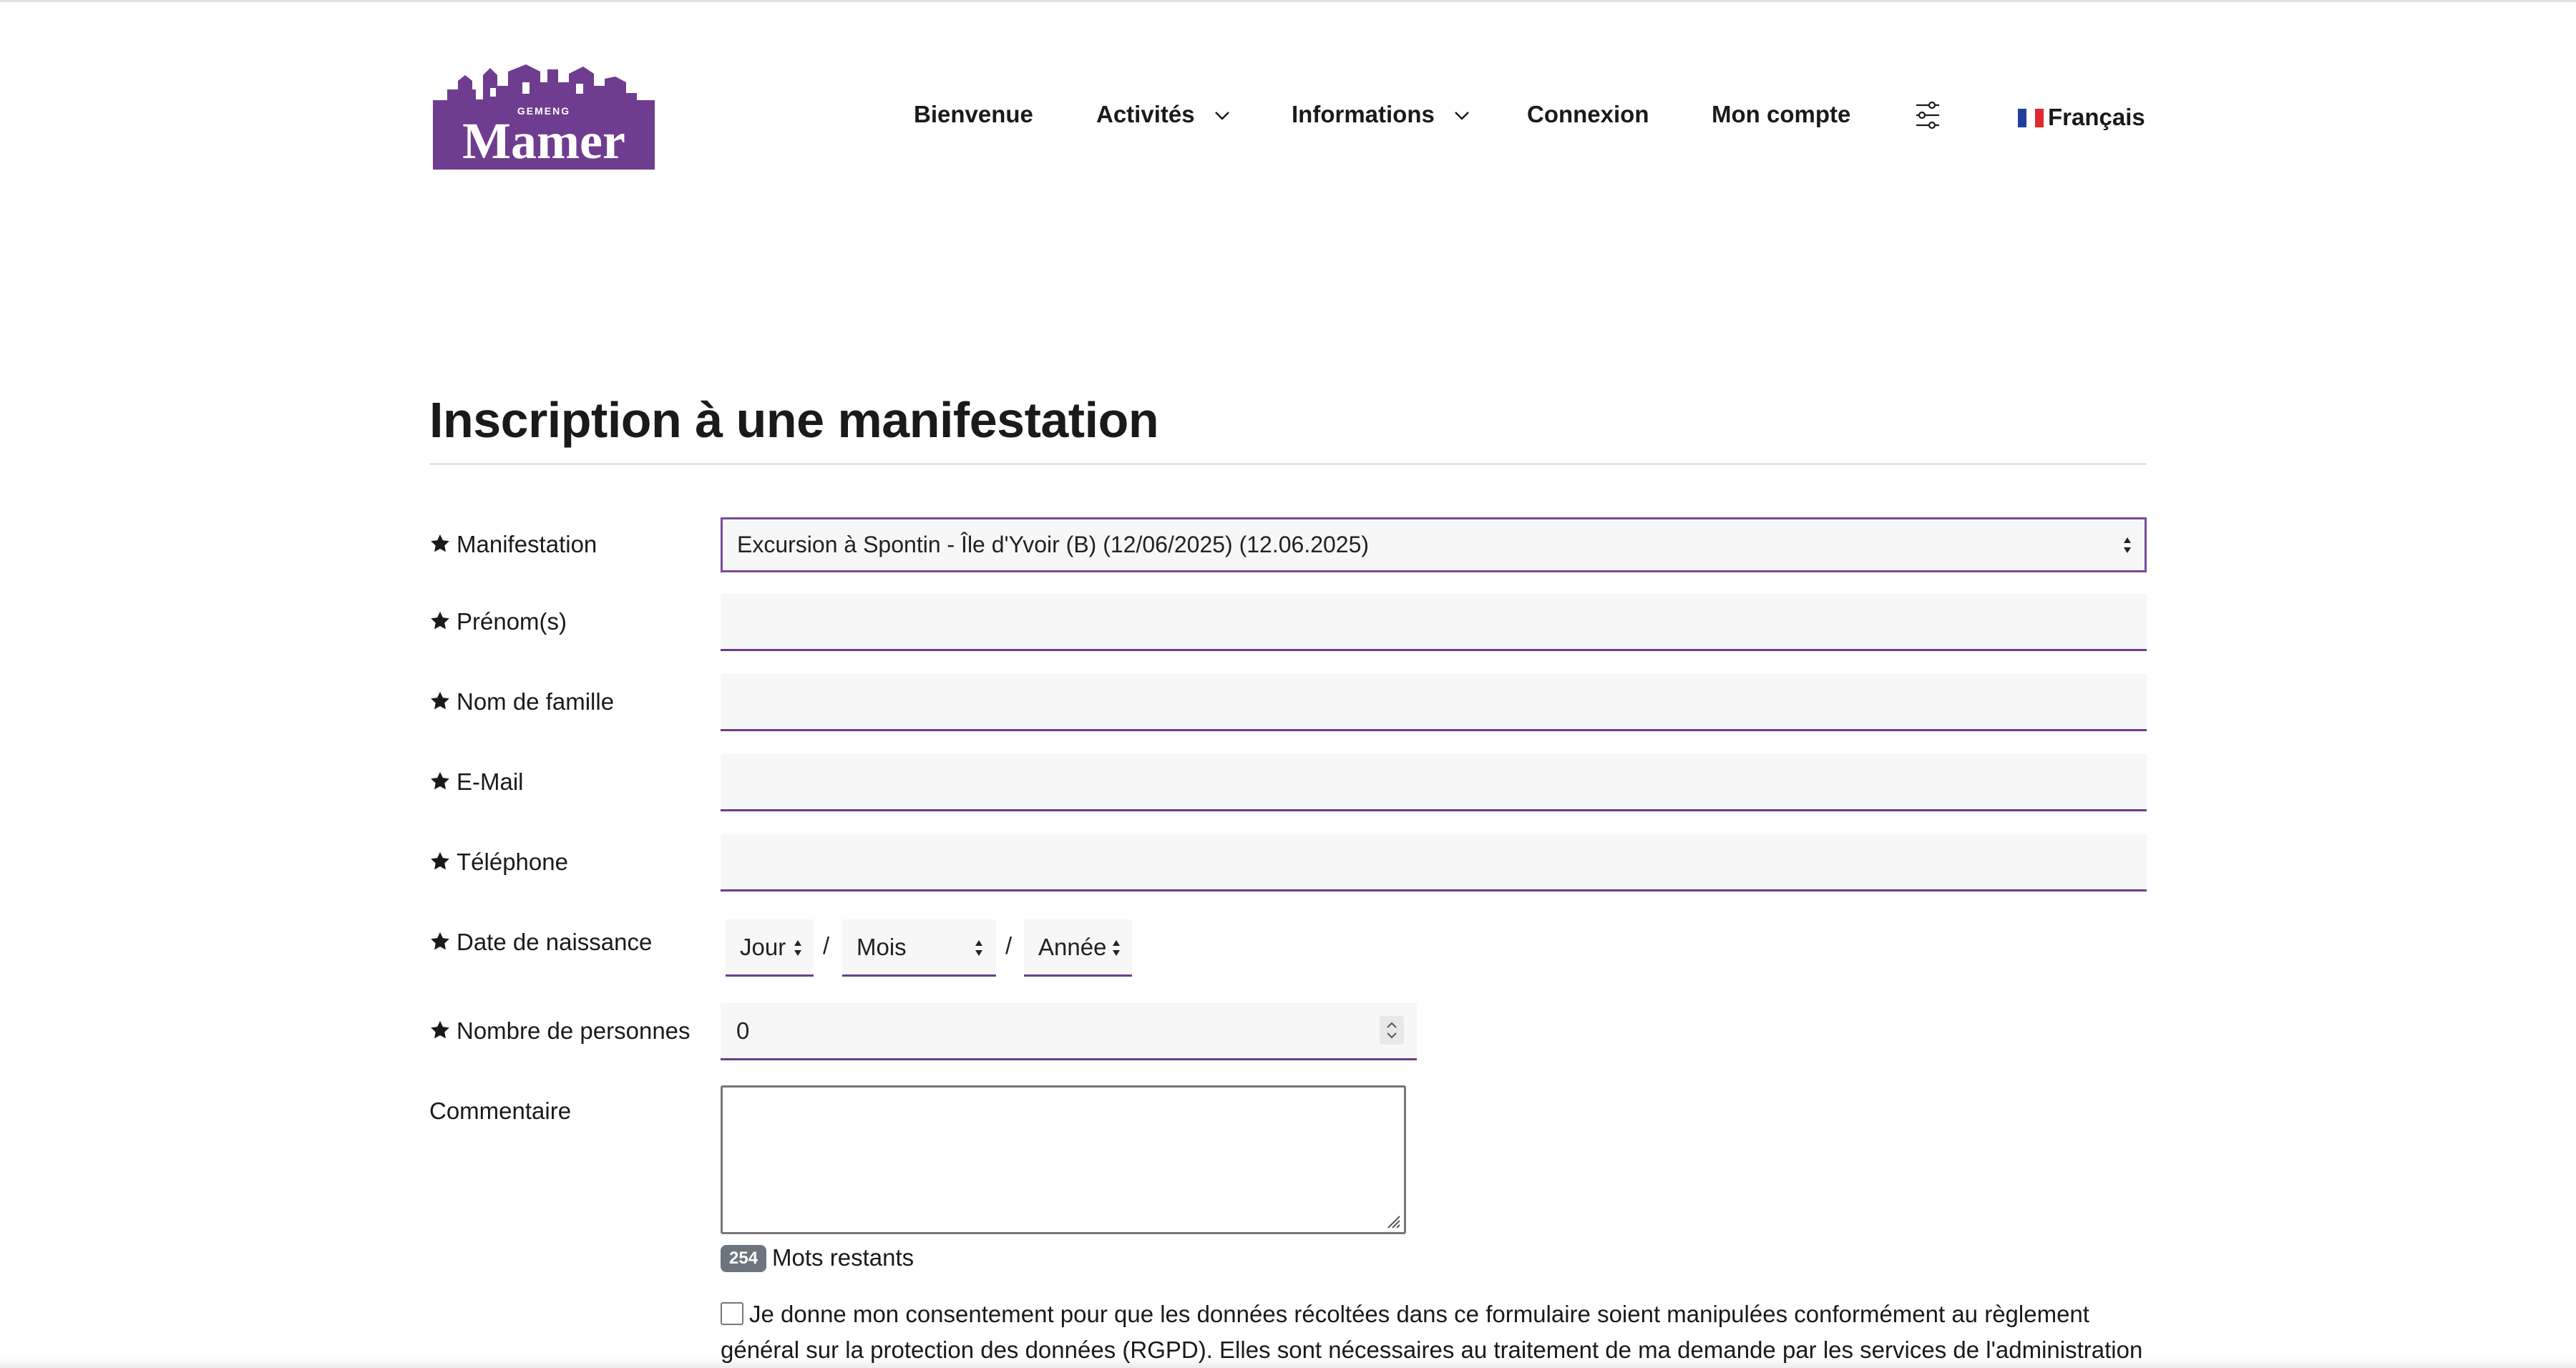  I want to click on persons-label-text: Nombre de personnes, so click(574, 1030).